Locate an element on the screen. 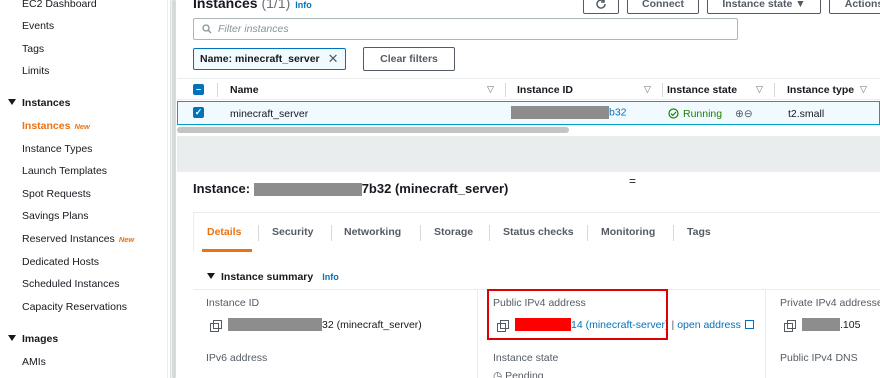  column-header-instance-state: Instance state is located at coordinates (702, 90).